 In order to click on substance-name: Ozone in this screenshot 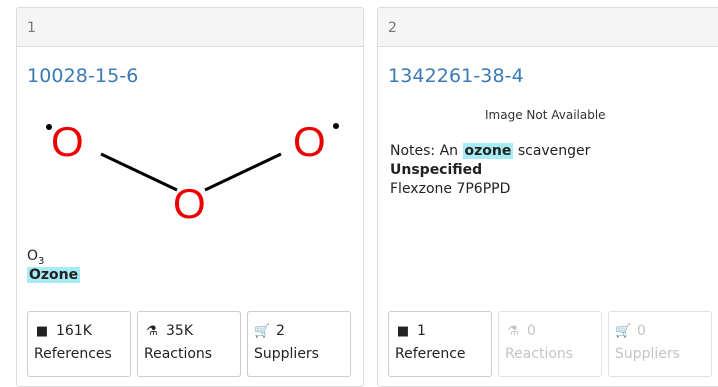, I will do `click(54, 275)`.